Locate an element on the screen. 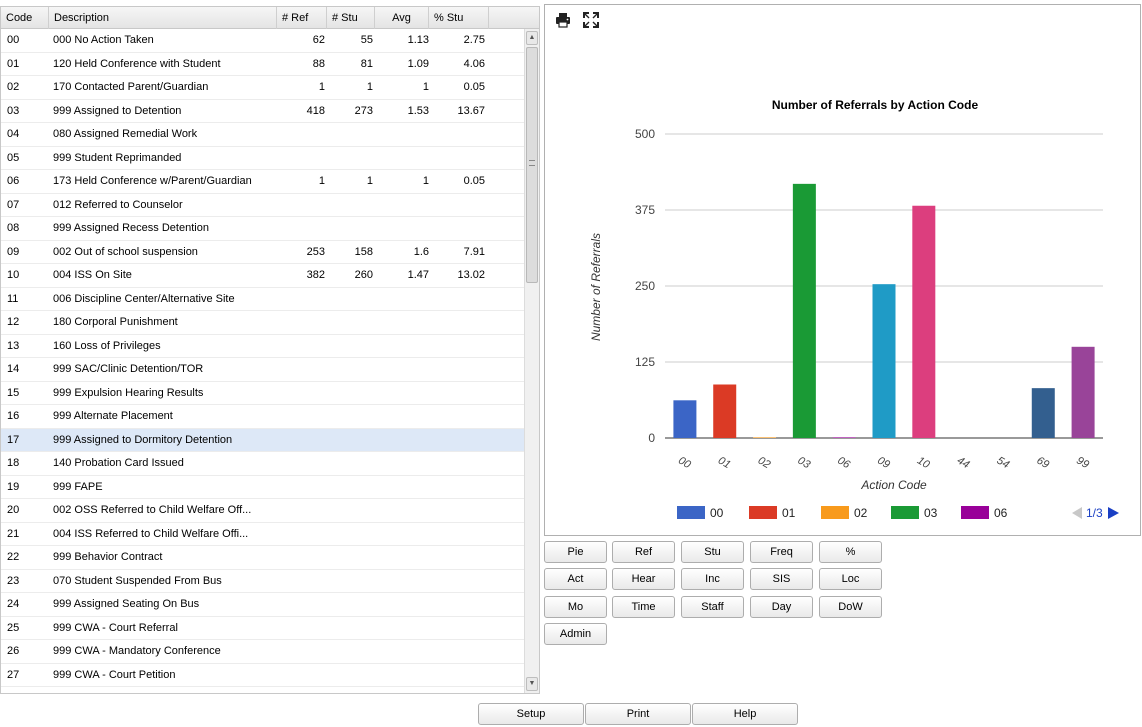 Image resolution: width=1142 pixels, height=727 pixels. chart-button-percent: % is located at coordinates (850, 552).